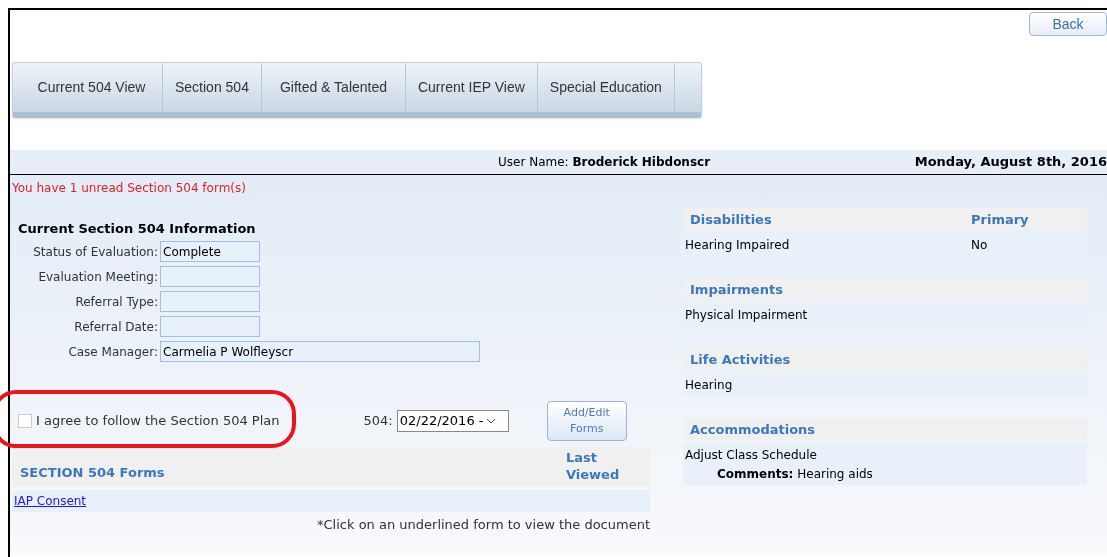  What do you see at coordinates (95, 252) in the screenshot?
I see `field-label: Status of Evaluation:` at bounding box center [95, 252].